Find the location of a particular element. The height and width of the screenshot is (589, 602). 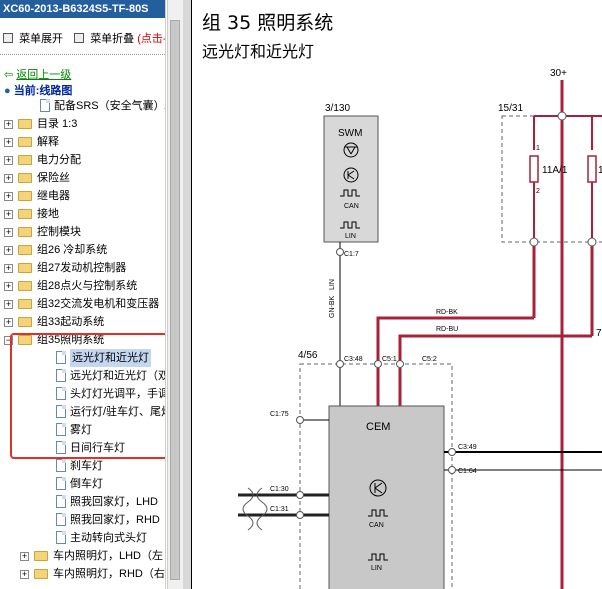

tree-item: + 继电器 is located at coordinates (82, 196).